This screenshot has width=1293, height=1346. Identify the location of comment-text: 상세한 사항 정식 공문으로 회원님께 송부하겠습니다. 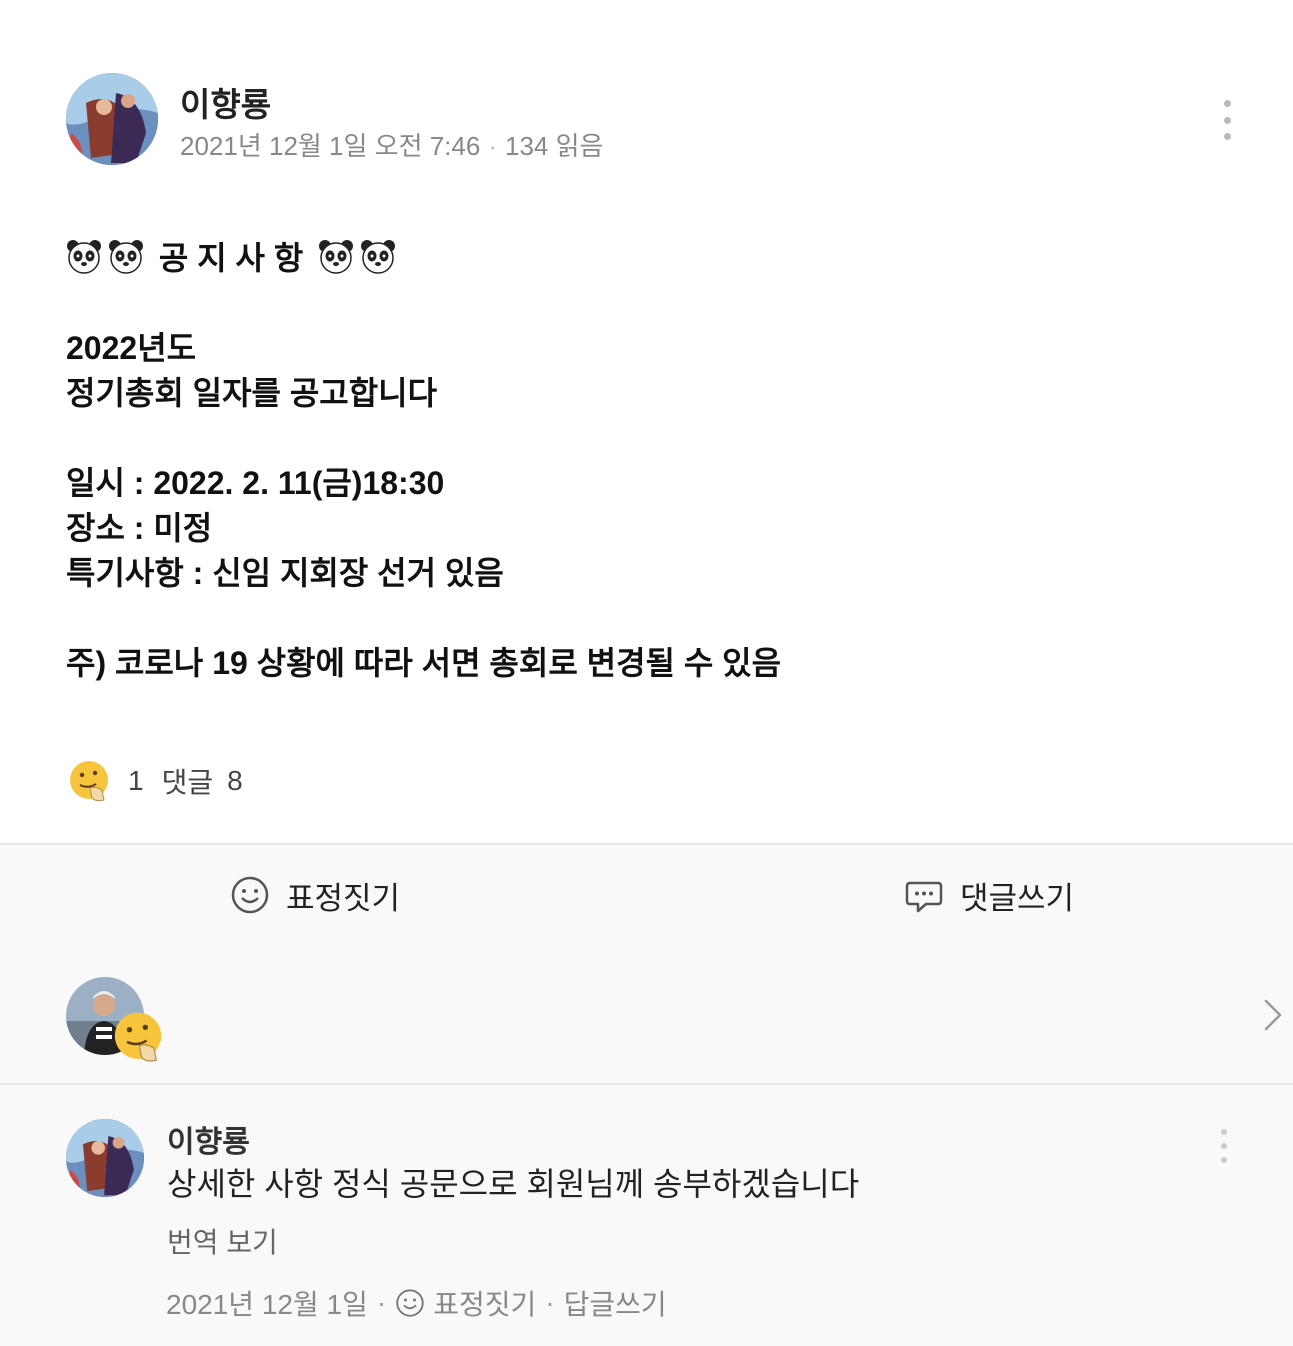
(513, 1184).